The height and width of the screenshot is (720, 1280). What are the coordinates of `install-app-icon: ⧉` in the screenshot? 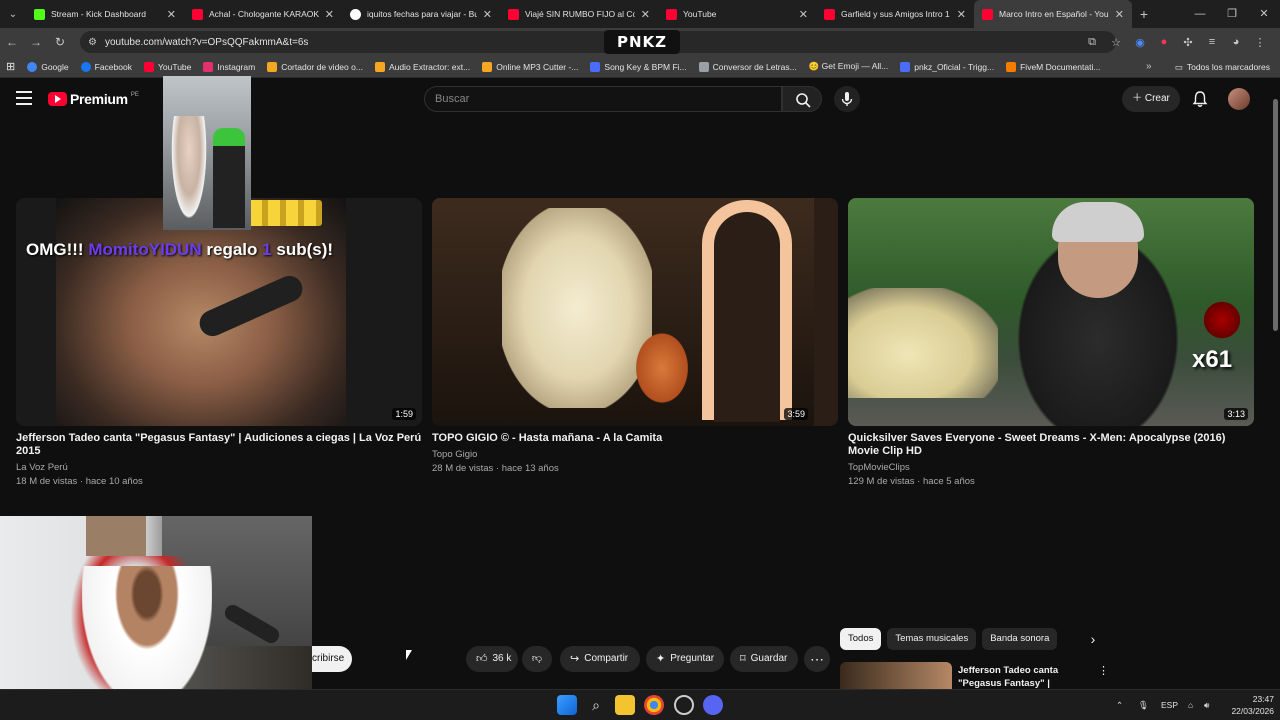 It's located at (1092, 42).